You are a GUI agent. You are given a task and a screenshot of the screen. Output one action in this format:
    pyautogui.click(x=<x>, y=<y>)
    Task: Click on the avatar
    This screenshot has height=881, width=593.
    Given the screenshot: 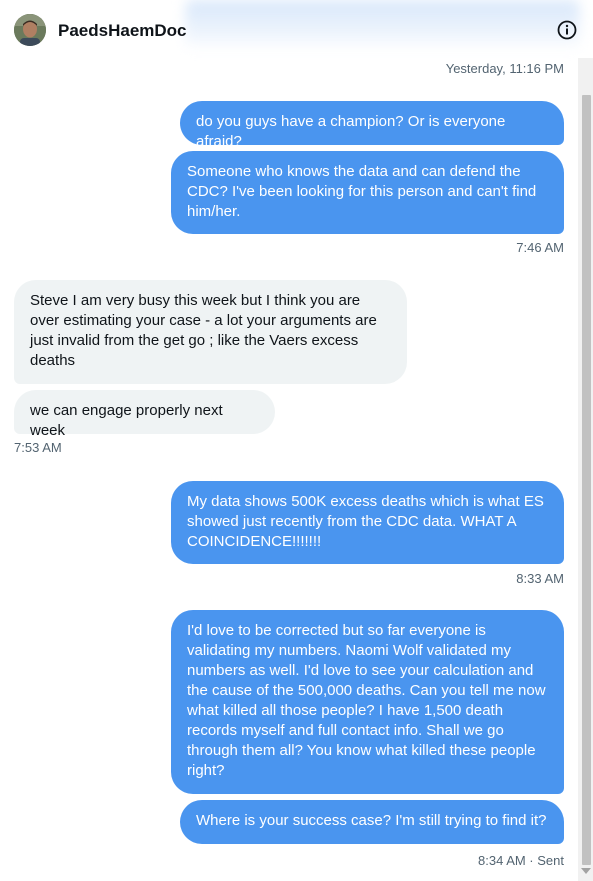 What is the action you would take?
    pyautogui.click(x=30, y=30)
    